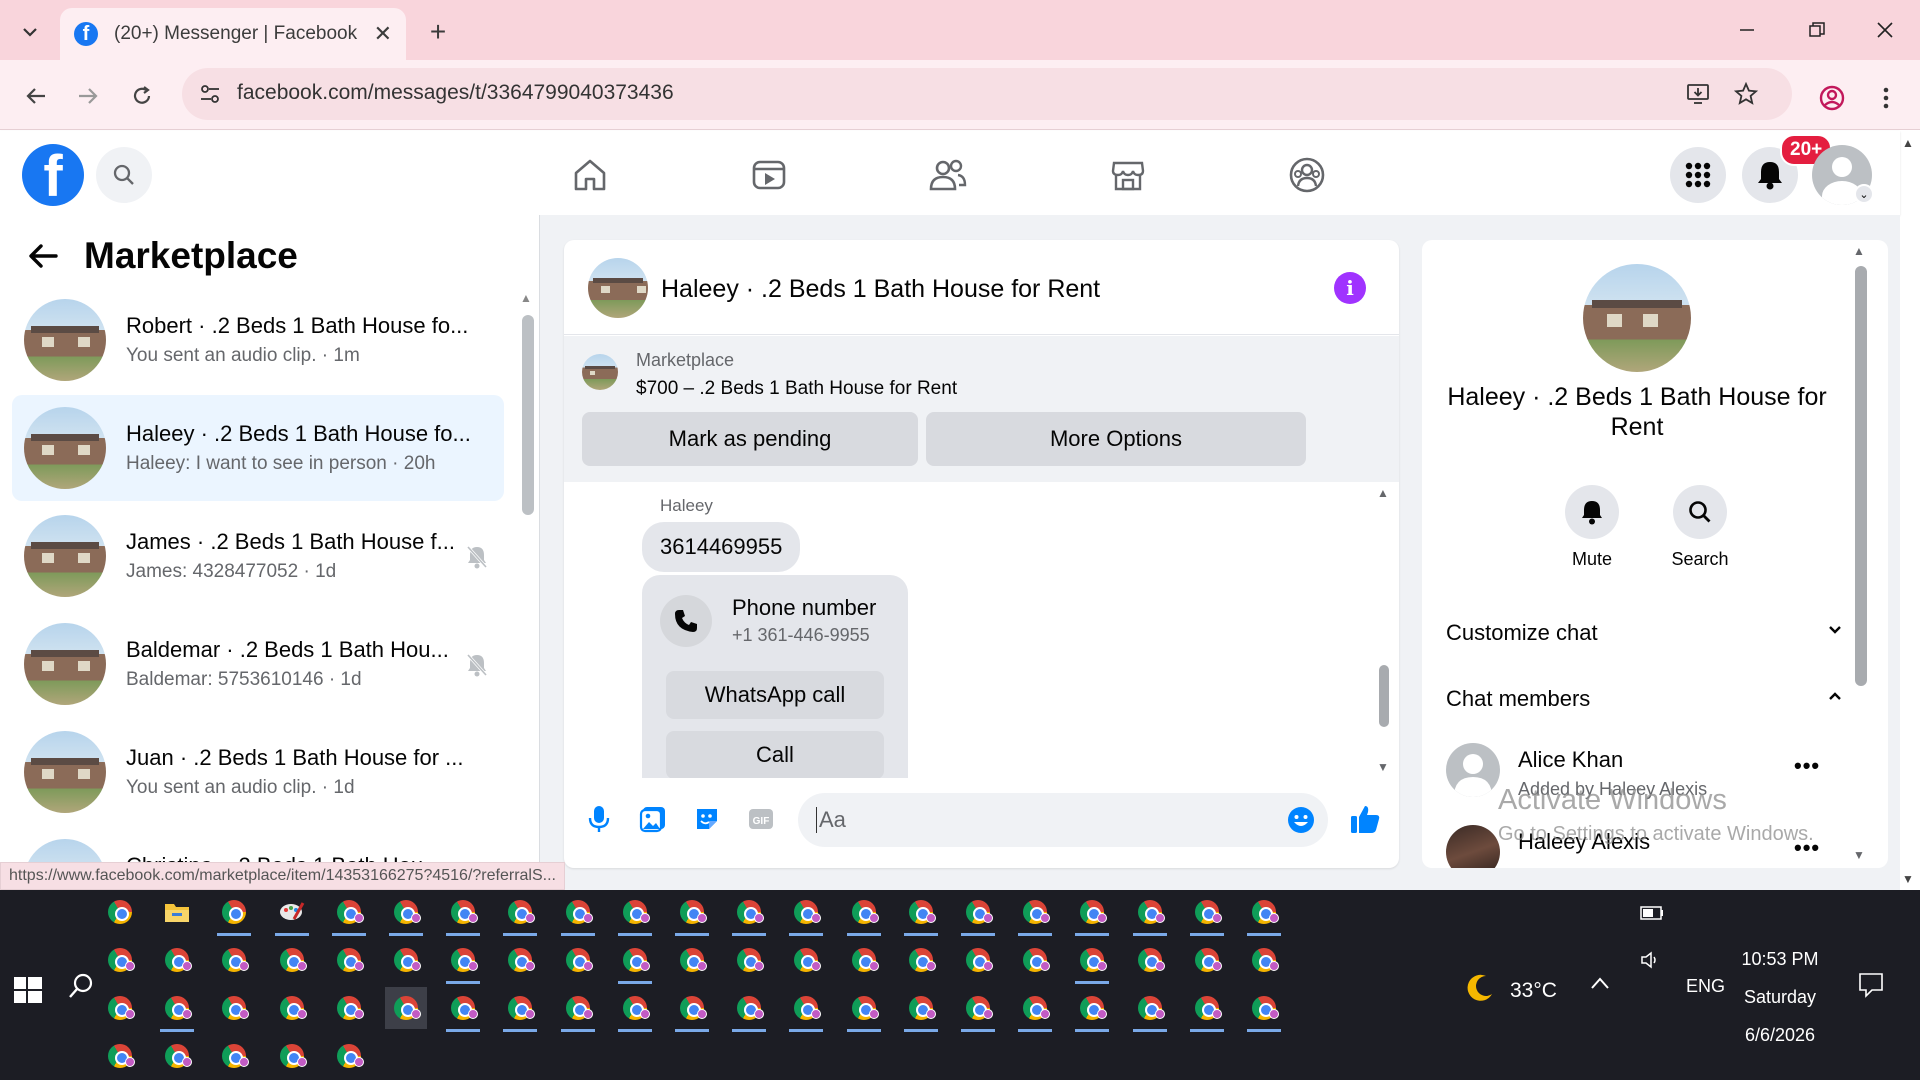 This screenshot has height=1080, width=1920. I want to click on notification-center-icon, so click(1871, 987).